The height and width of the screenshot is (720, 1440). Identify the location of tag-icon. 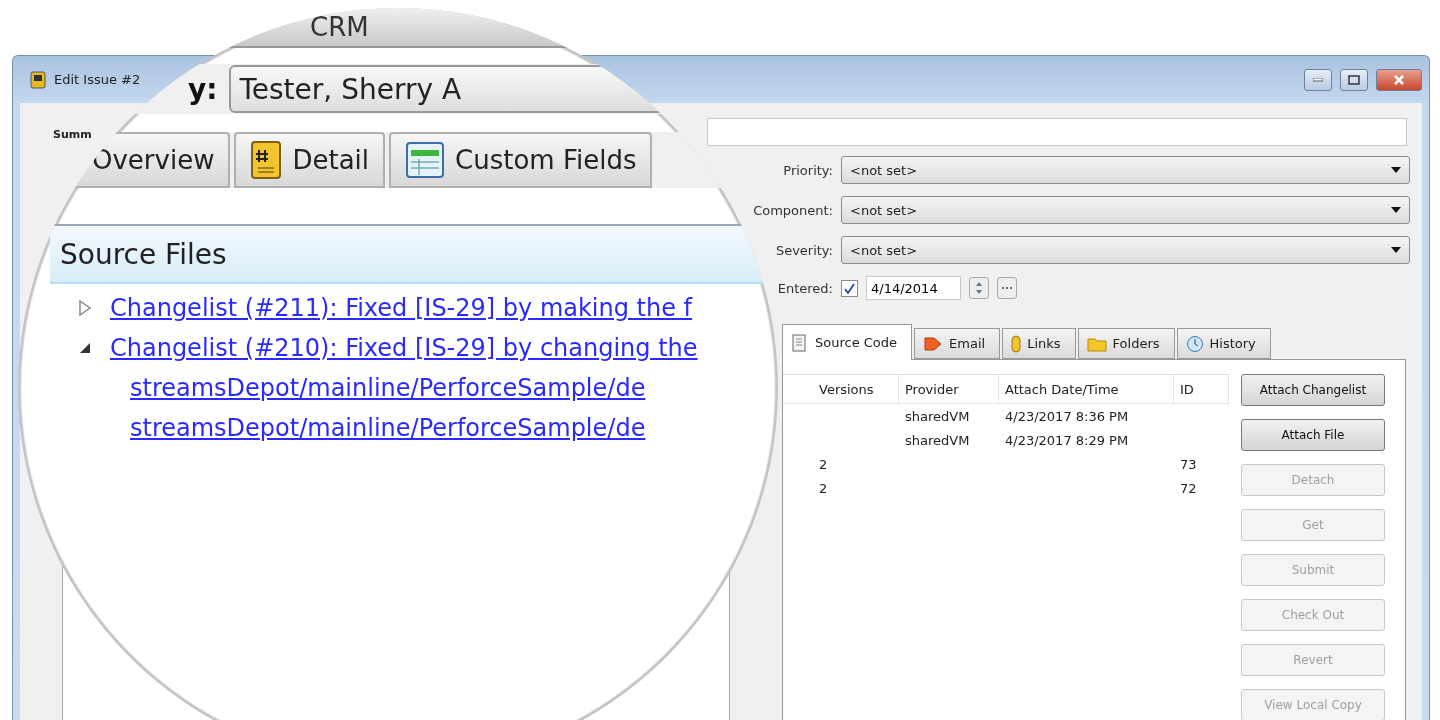
(933, 343).